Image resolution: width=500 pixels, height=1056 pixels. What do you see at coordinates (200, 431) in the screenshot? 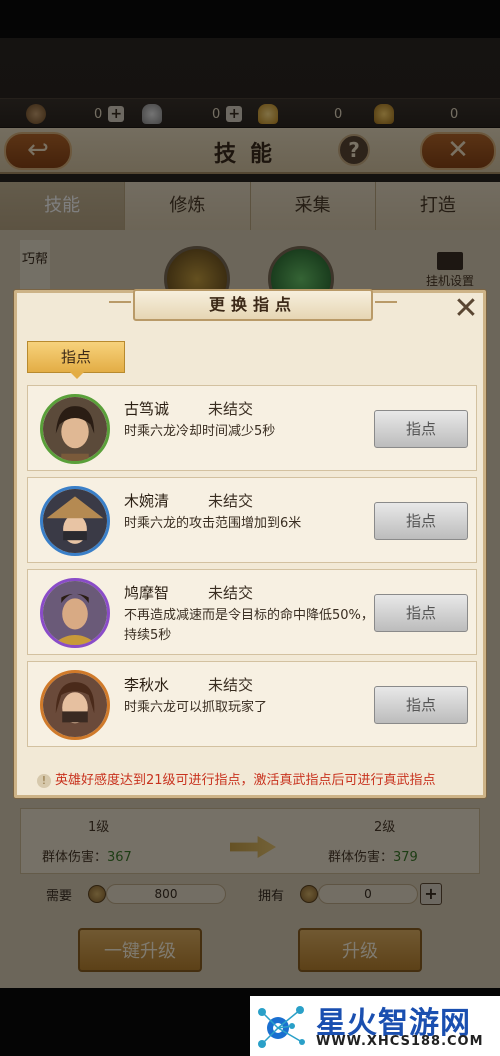
I see `hero-description: 时乘六龙冷却时间减少5秒` at bounding box center [200, 431].